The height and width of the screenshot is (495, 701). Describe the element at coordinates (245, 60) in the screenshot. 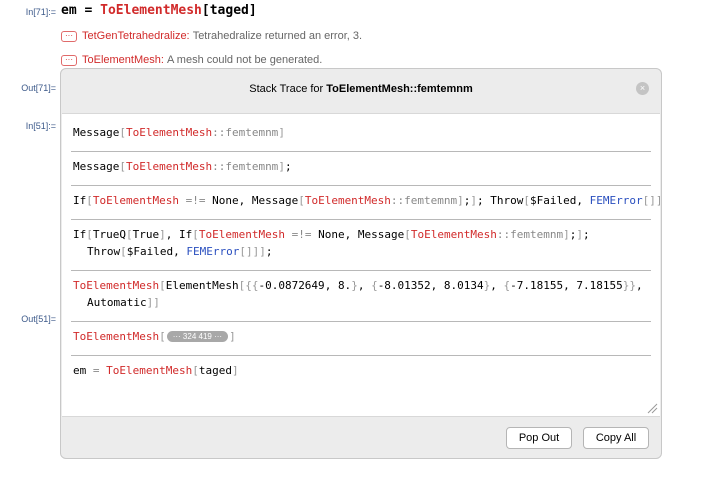

I see `message-text: A mesh could not be generated.` at that location.